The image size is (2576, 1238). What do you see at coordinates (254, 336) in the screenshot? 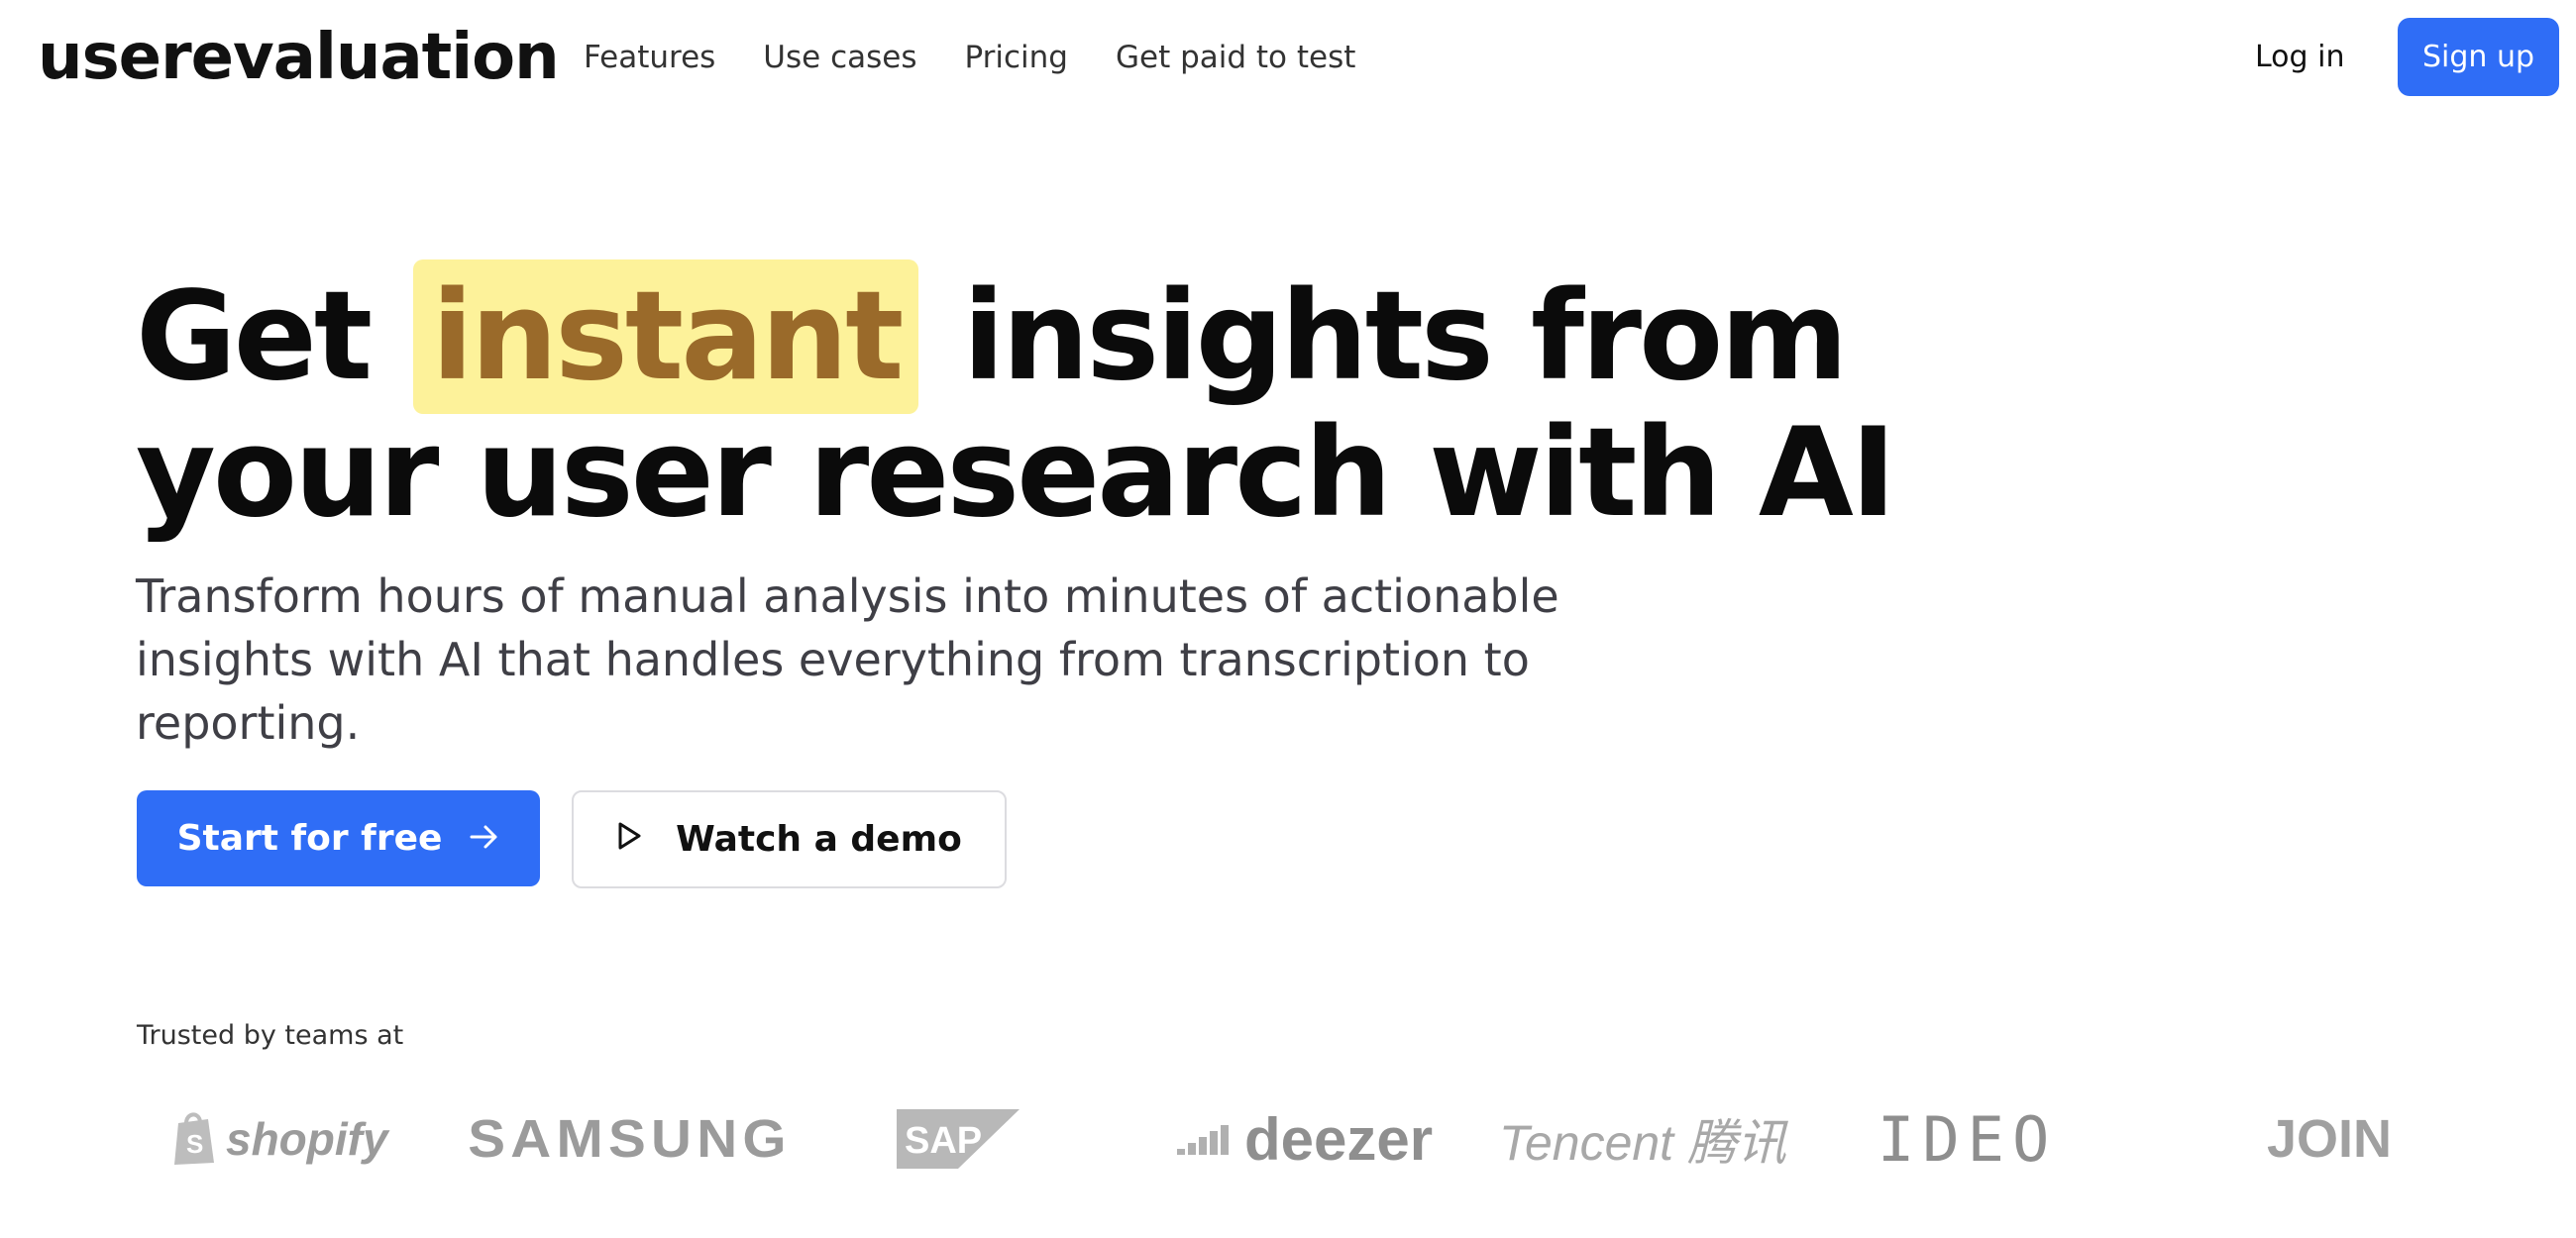
I see `headline-part-1: Get` at bounding box center [254, 336].